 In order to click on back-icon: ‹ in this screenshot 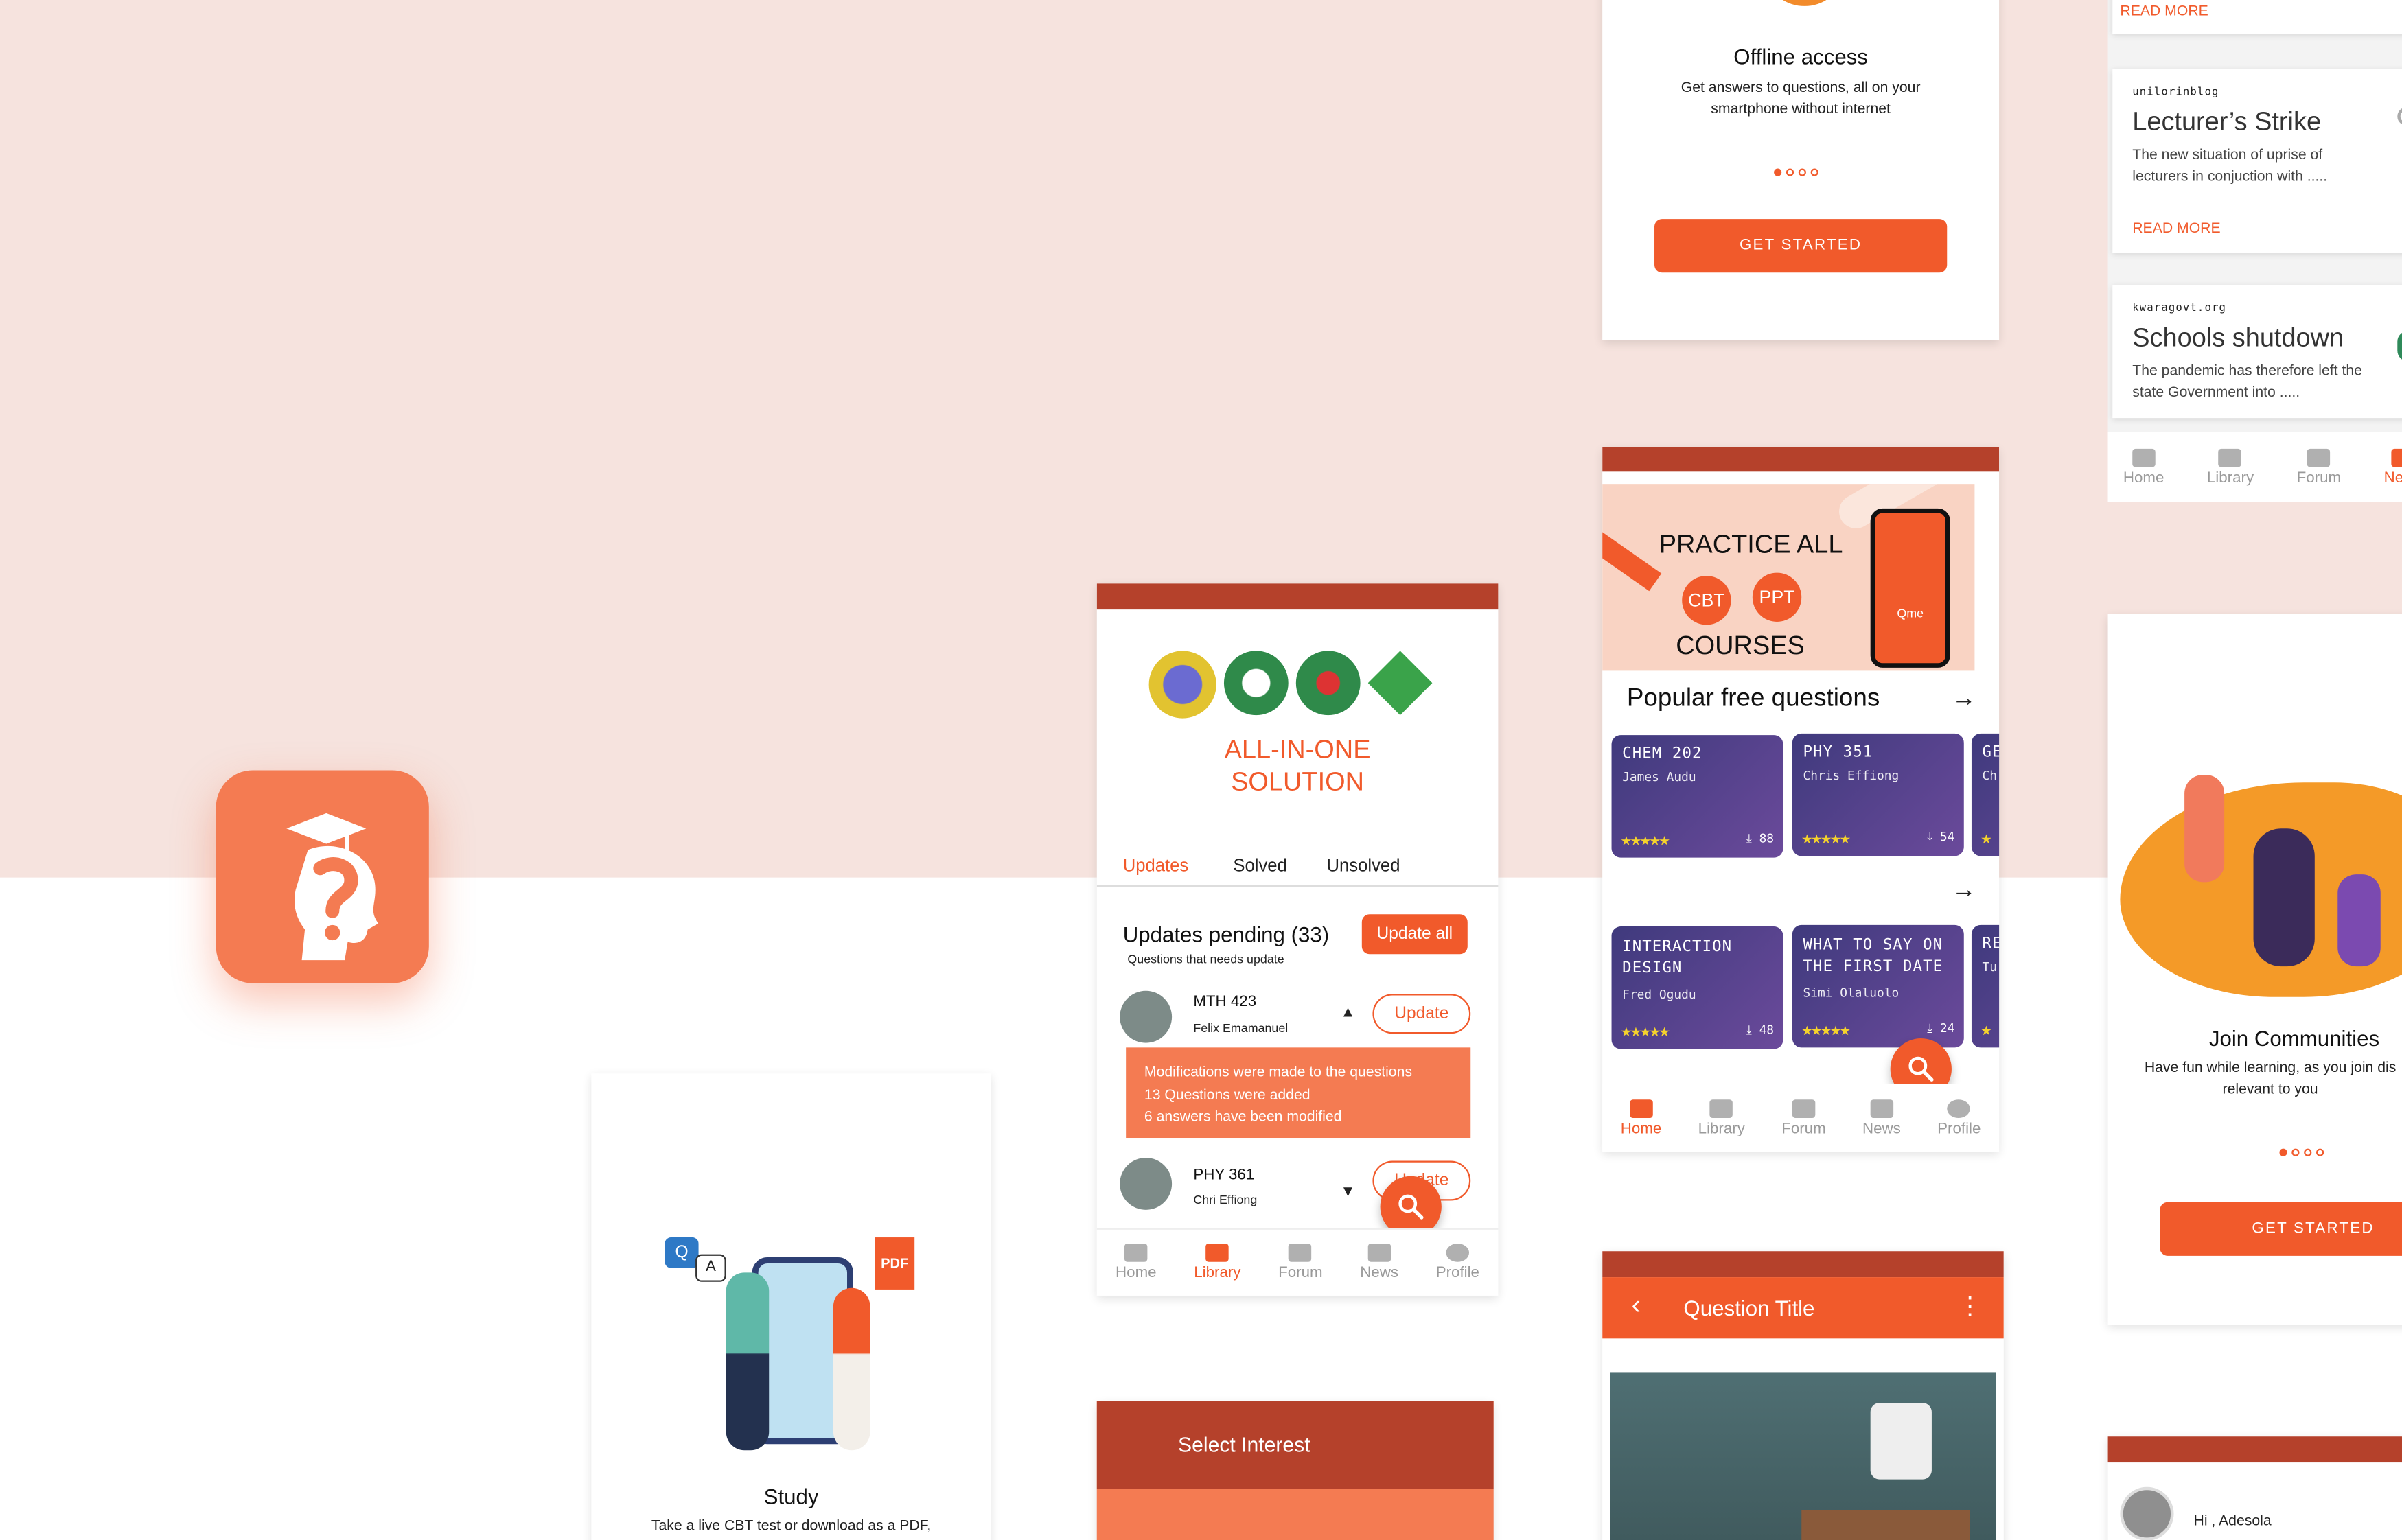, I will do `click(1636, 1306)`.